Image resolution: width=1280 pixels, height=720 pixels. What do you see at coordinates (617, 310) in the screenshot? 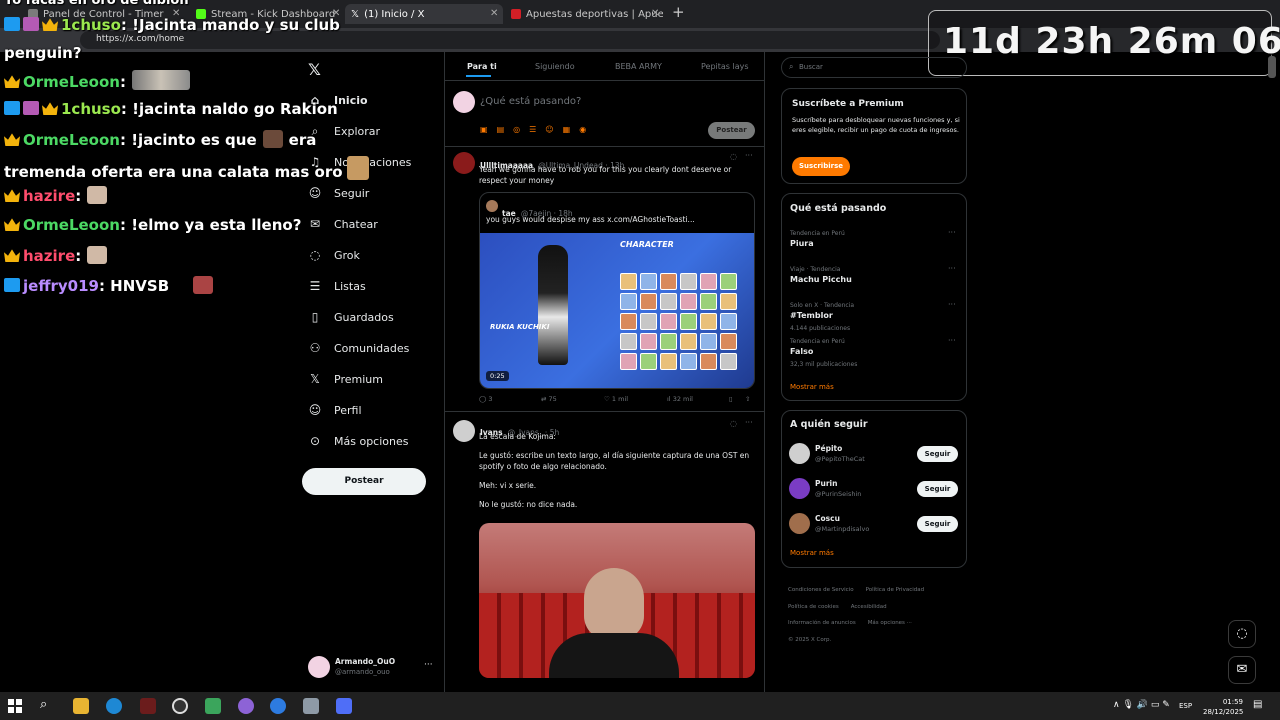
I see `quote-video: CHARACTER RUKIA KUCHIKI 0:25` at bounding box center [617, 310].